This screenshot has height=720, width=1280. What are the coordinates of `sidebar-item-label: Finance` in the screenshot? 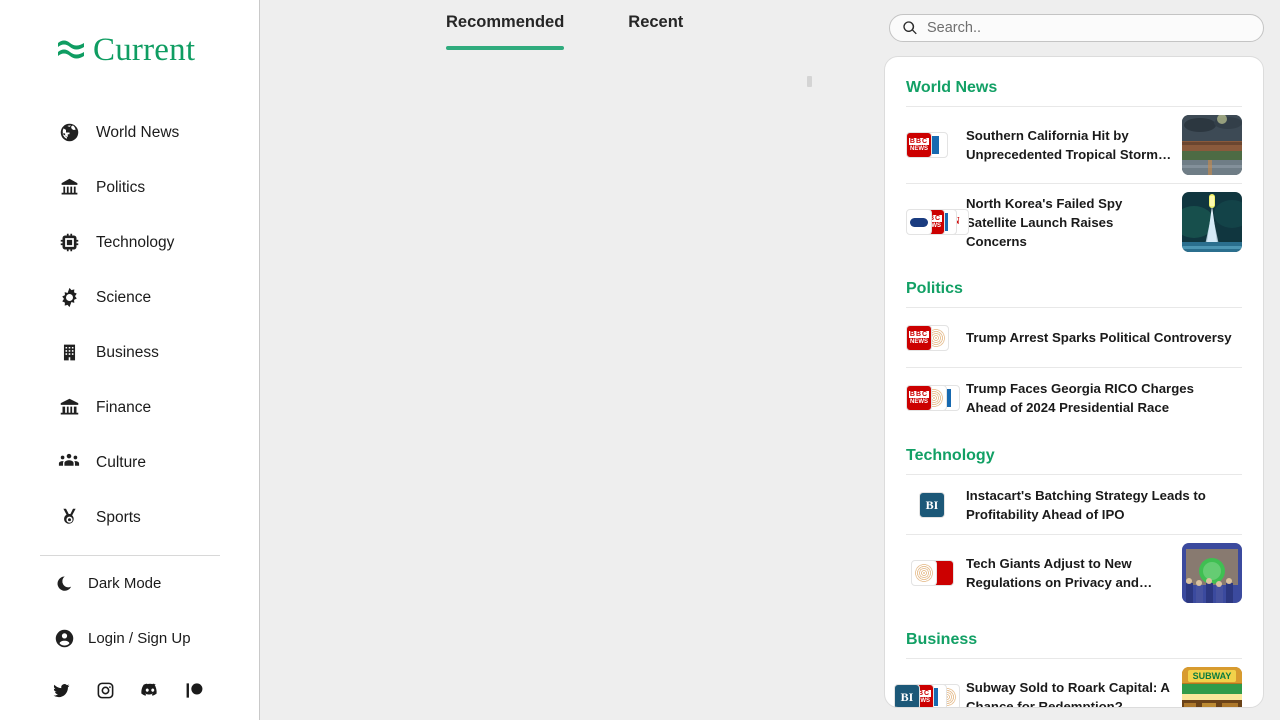 It's located at (124, 407).